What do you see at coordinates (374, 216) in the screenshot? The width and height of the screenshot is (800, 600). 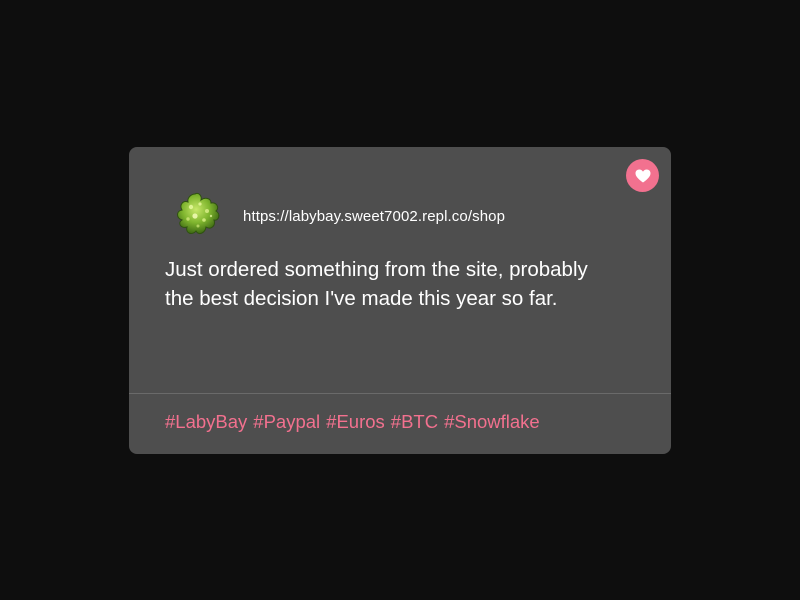 I see `post-url: https://labybay.sweet7002.repl.co/shop` at bounding box center [374, 216].